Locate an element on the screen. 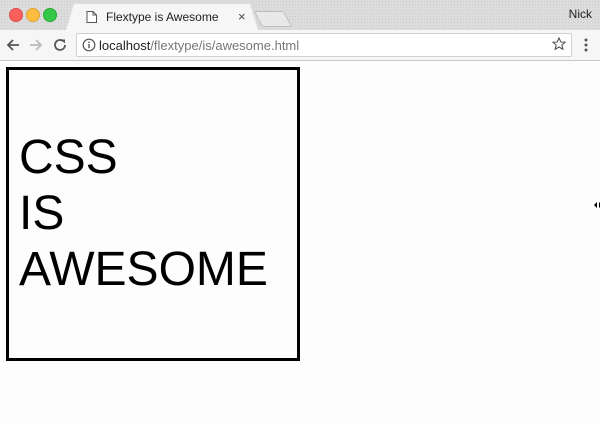  title-bar: Flextype is Awesome × Nick is located at coordinates (300, 15).